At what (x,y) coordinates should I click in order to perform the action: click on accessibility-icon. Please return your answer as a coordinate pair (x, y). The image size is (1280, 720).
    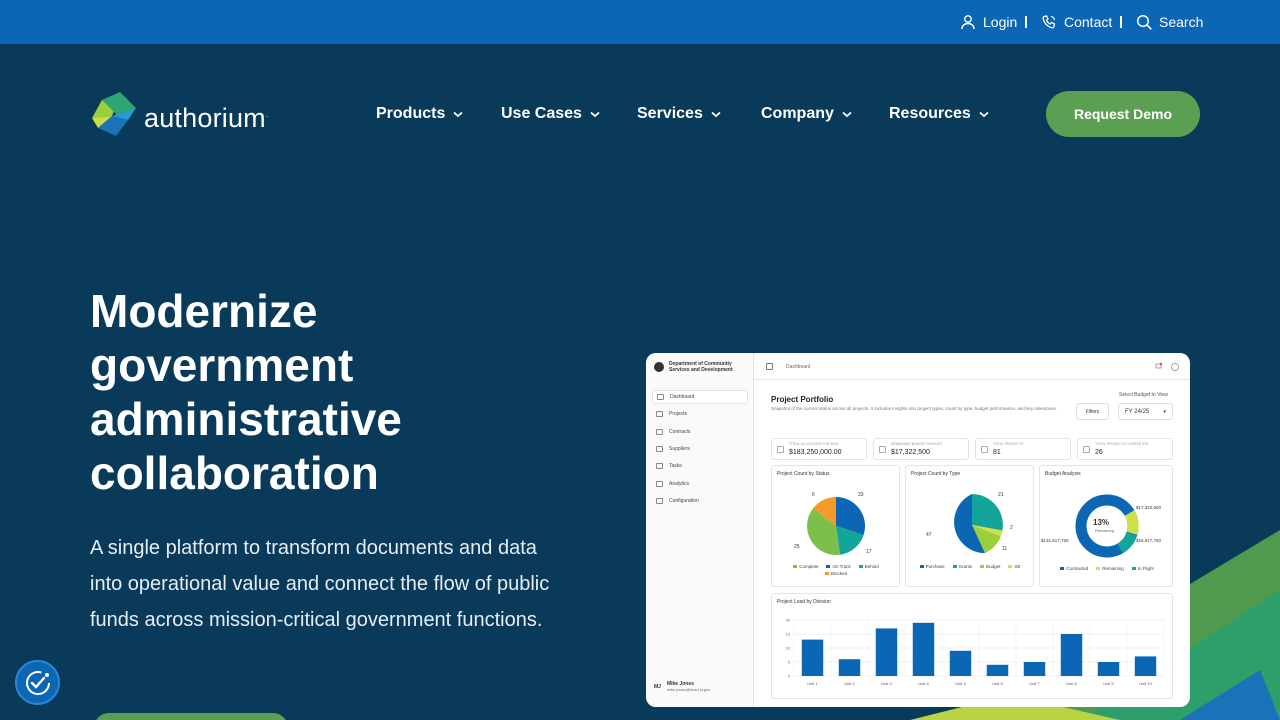
    Looking at the image, I should click on (37, 682).